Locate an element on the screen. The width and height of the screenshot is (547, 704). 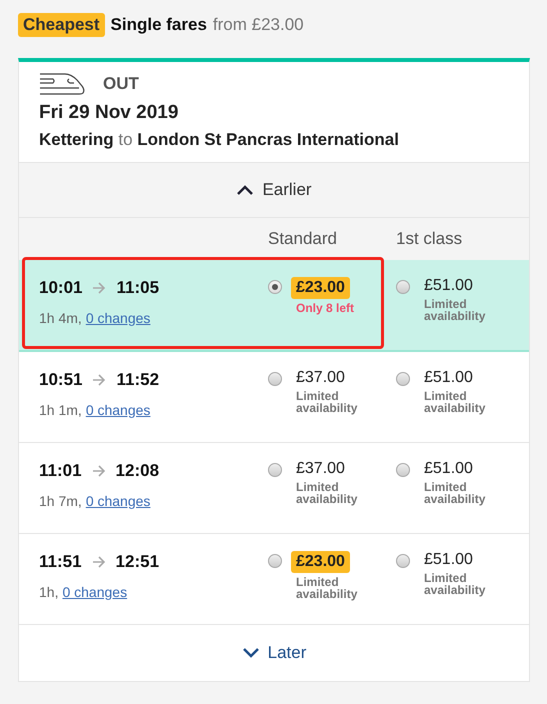
direction-label: OUT is located at coordinates (121, 84).